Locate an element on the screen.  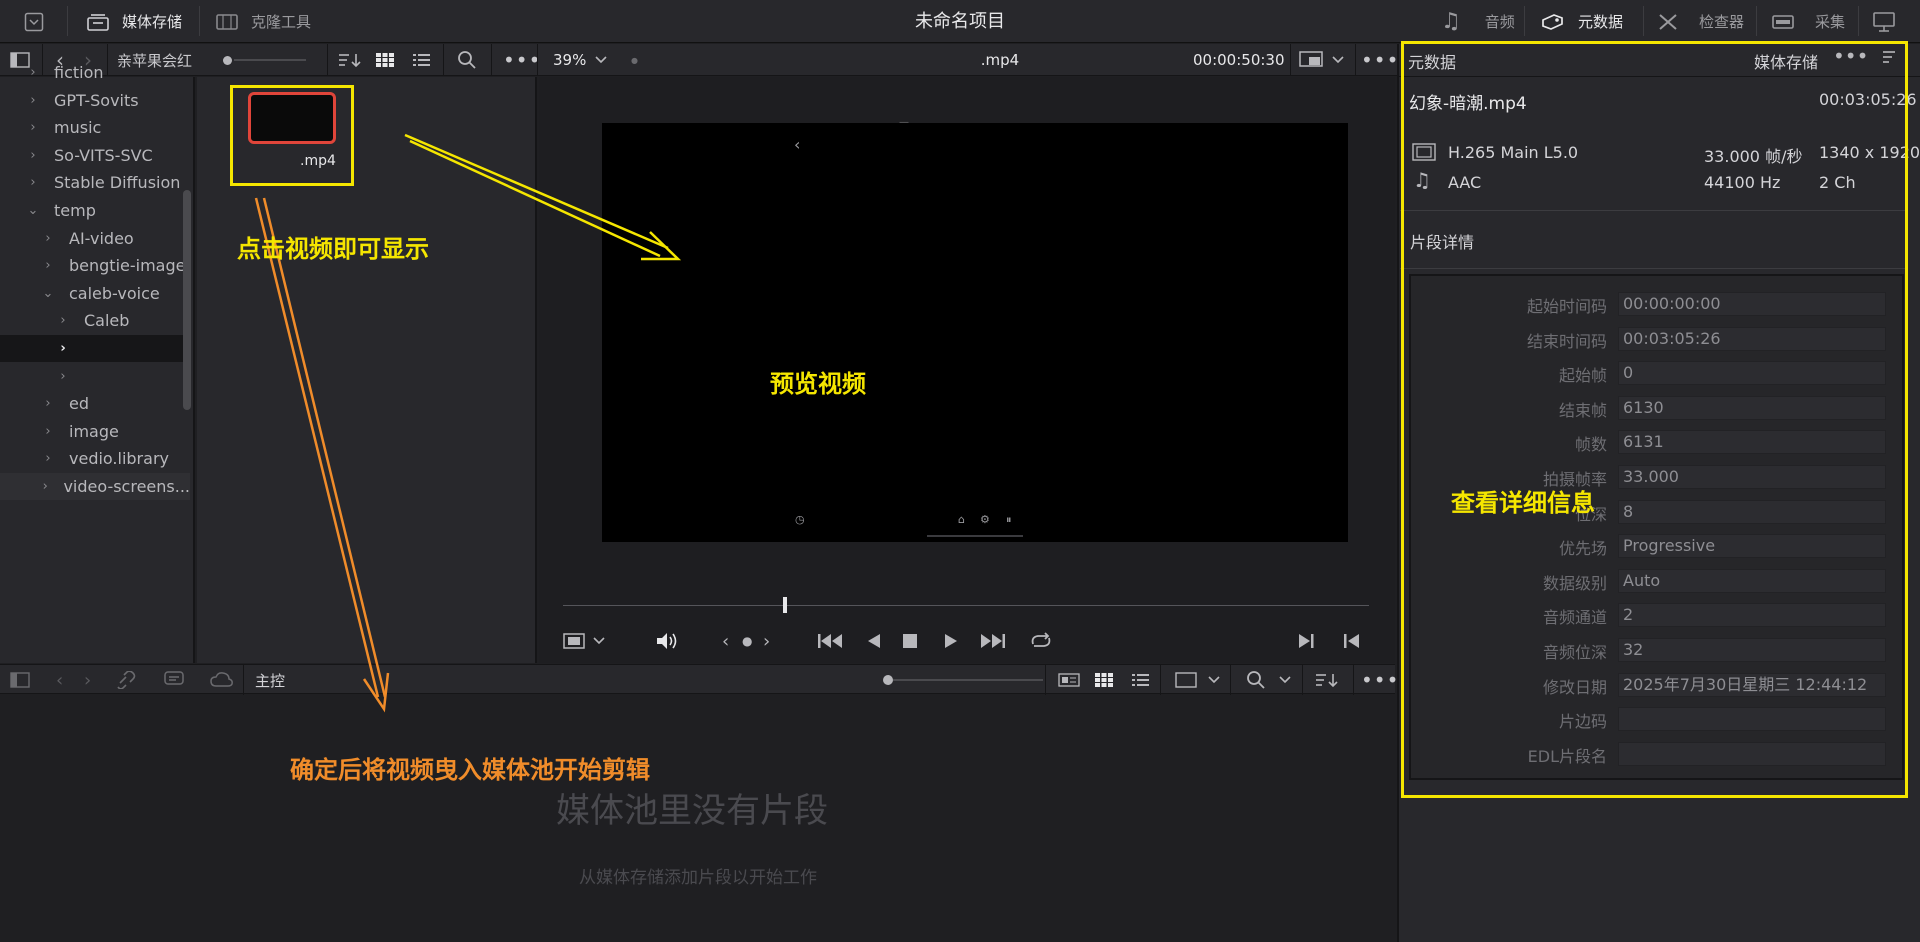
annotation-click-to-show: 点击视频即可显示 is located at coordinates (333, 249).